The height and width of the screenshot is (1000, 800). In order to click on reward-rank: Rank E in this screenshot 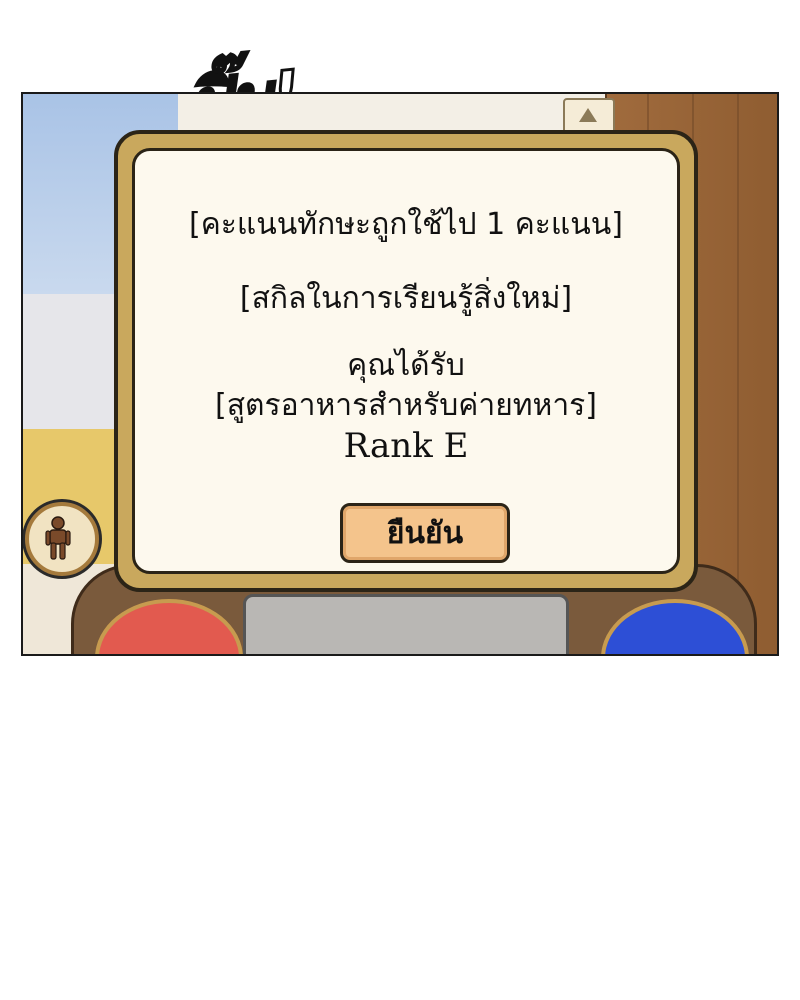, I will do `click(406, 446)`.